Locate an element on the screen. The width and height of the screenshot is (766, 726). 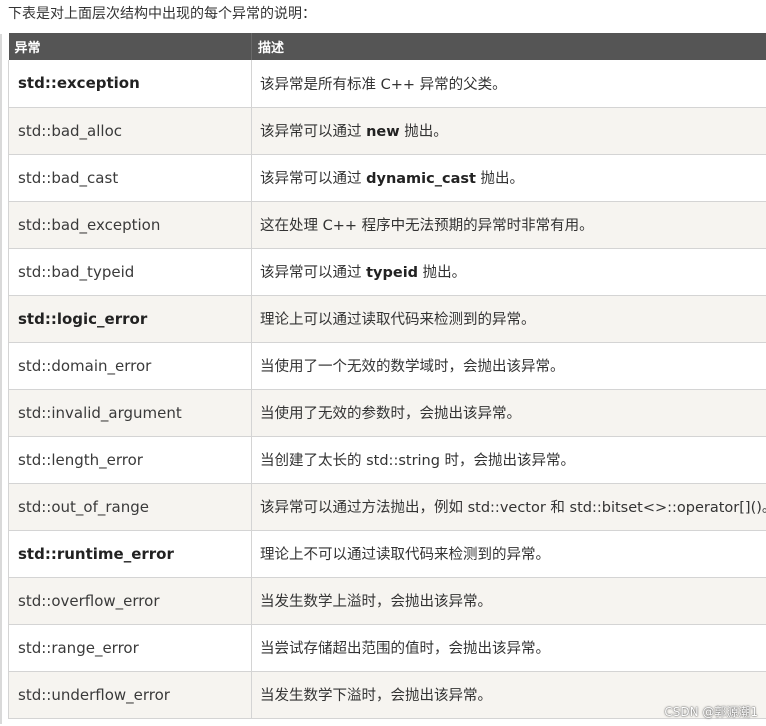
description-keyword: dynamic_cast is located at coordinates (421, 179).